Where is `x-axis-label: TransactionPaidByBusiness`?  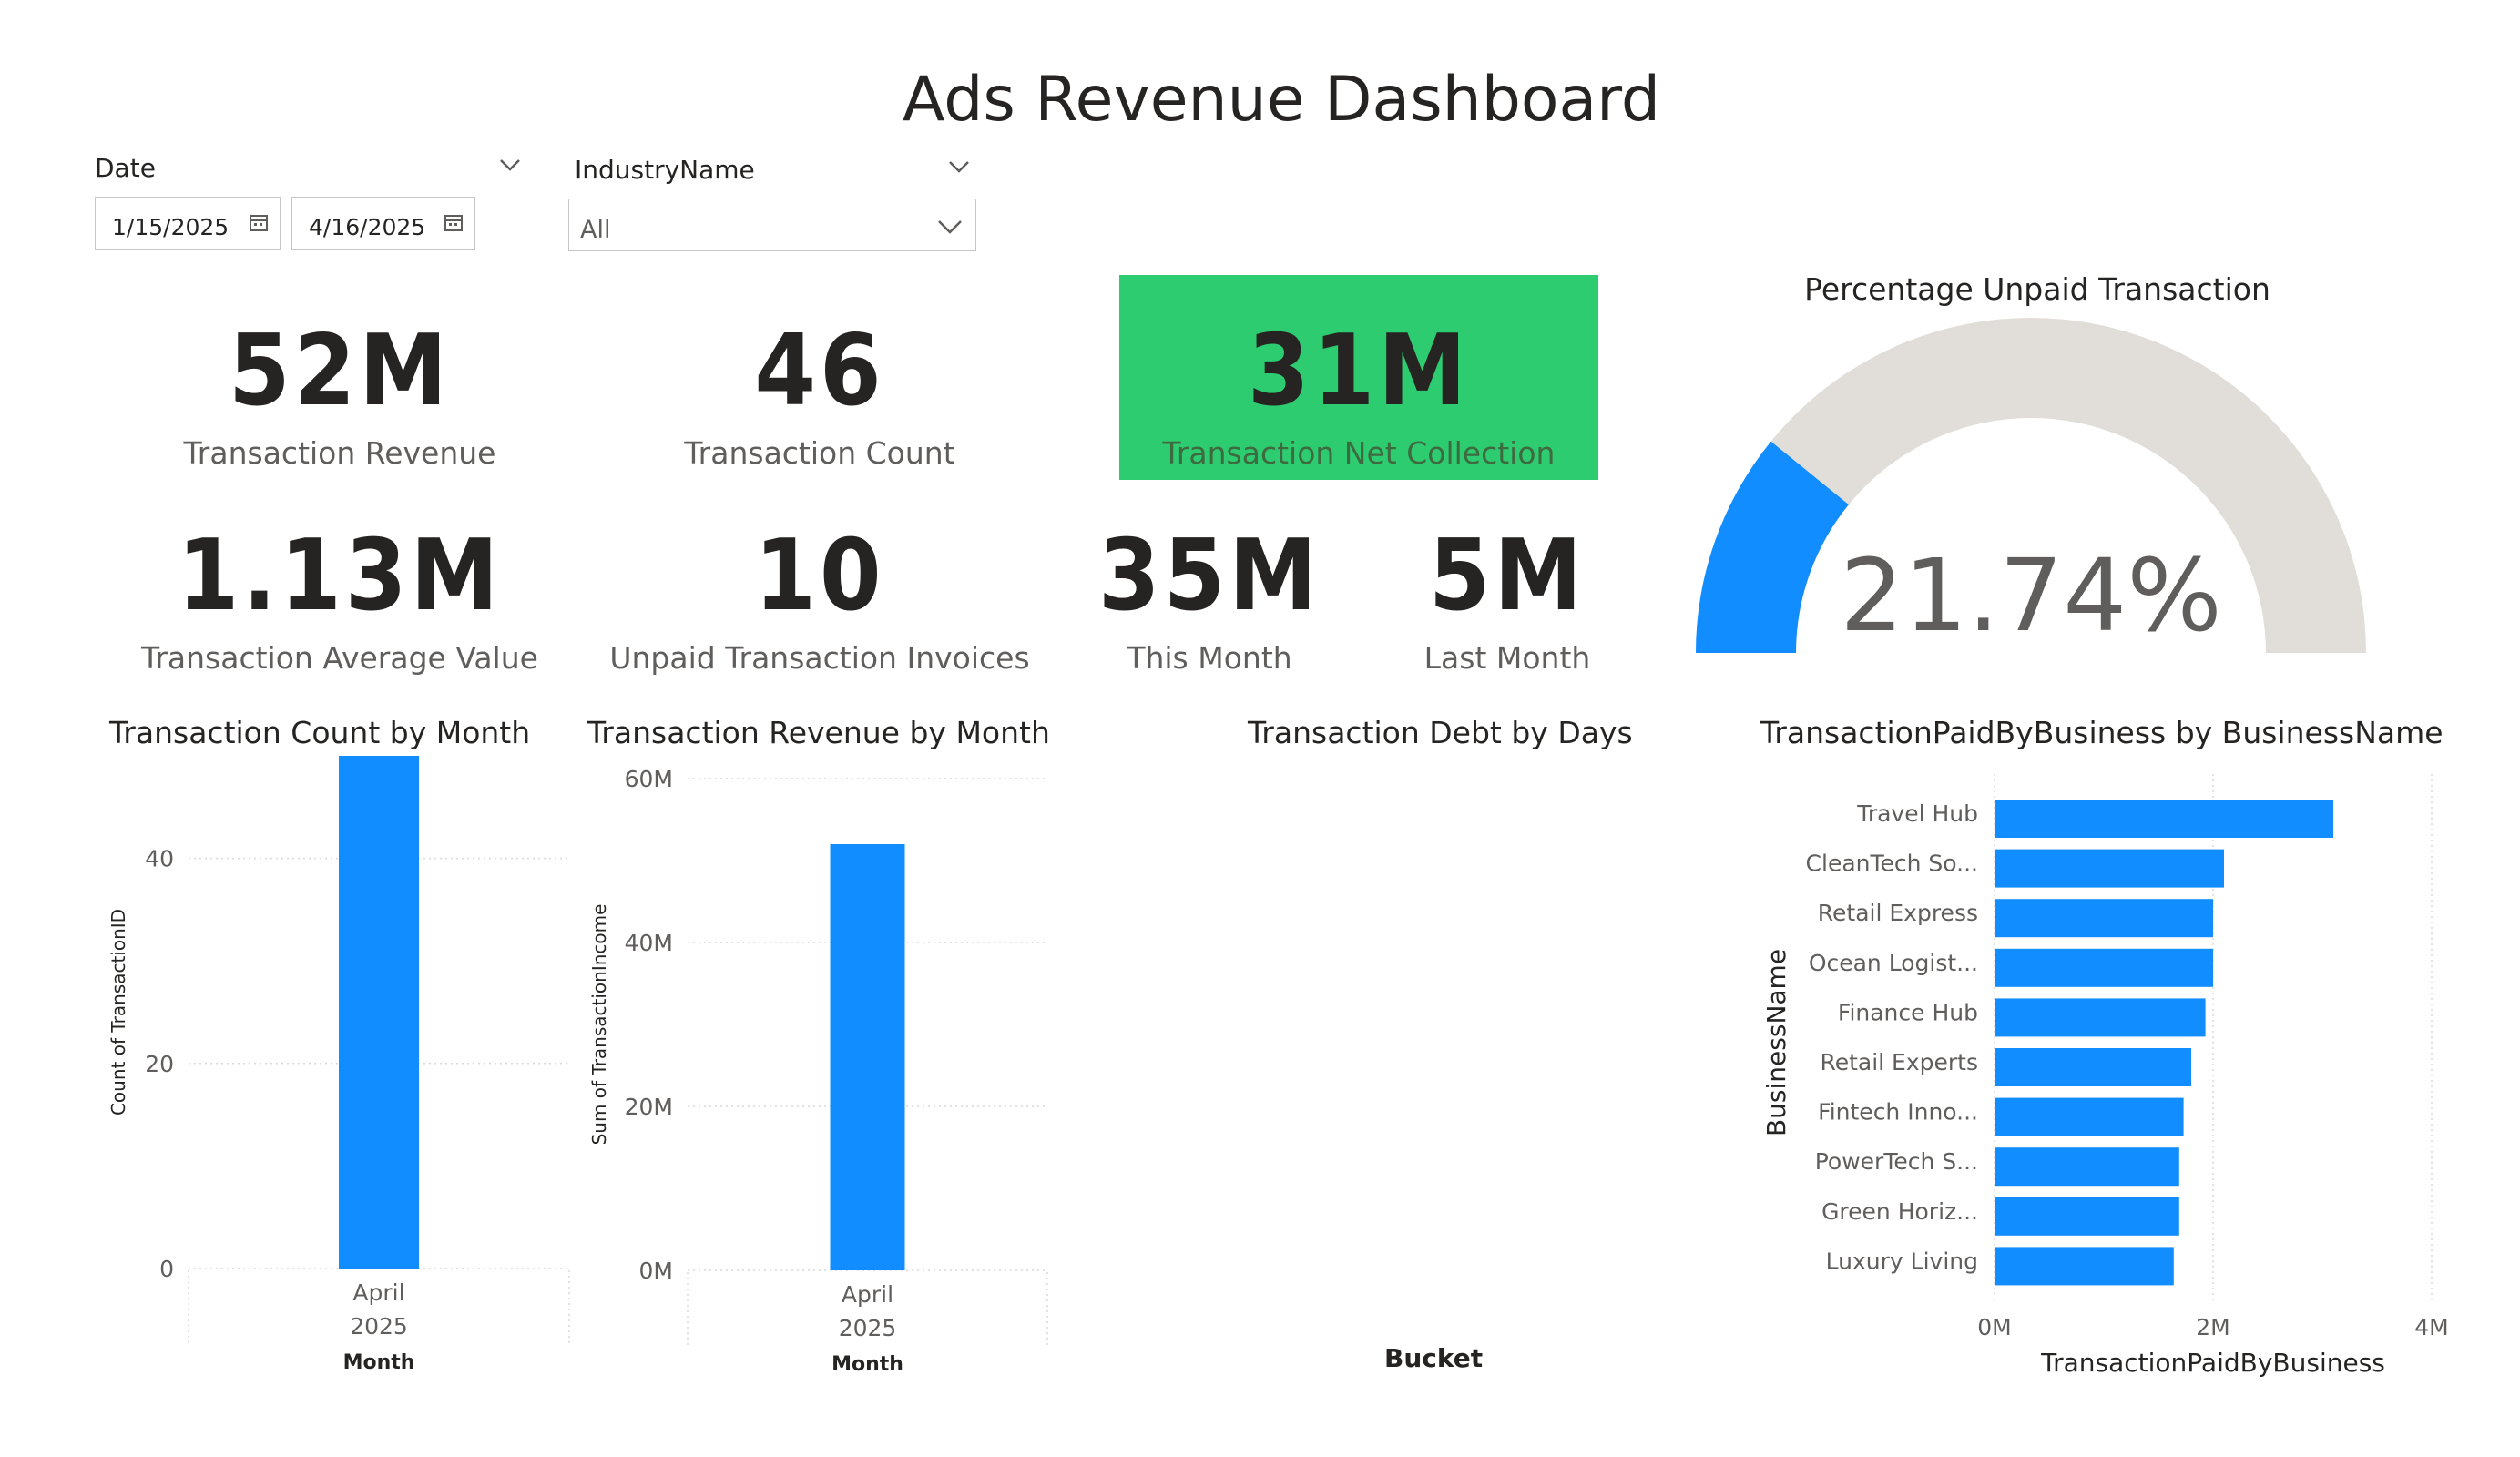 x-axis-label: TransactionPaidByBusiness is located at coordinates (2212, 1363).